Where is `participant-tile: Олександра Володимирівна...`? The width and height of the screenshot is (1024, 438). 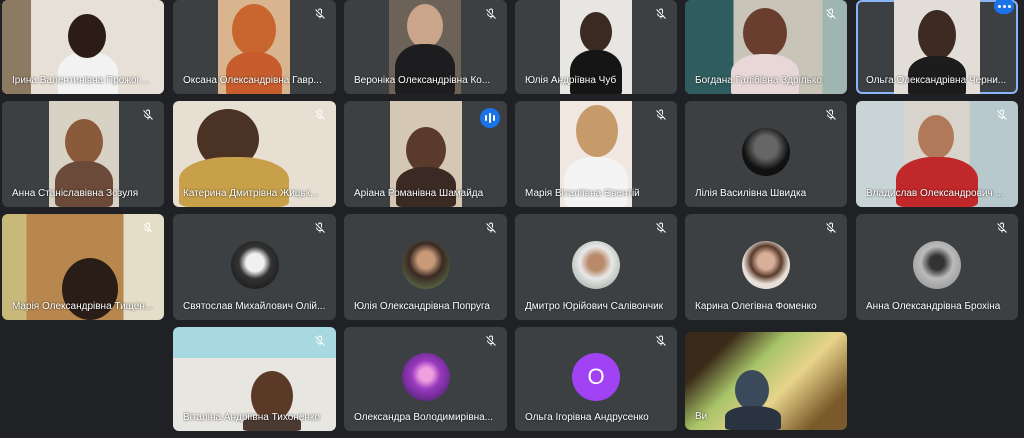
participant-tile: Олександра Володимирівна... is located at coordinates (425, 379).